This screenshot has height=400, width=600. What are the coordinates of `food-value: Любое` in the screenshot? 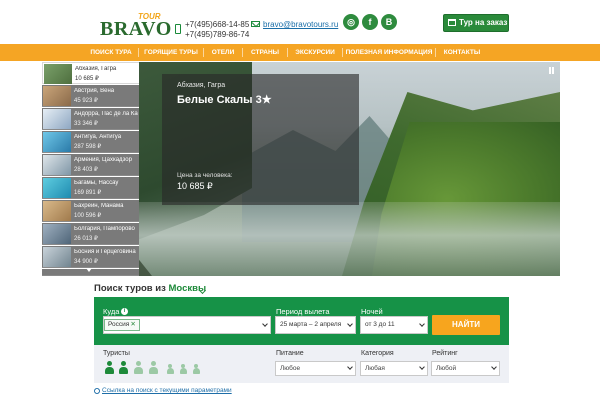 It's located at (290, 368).